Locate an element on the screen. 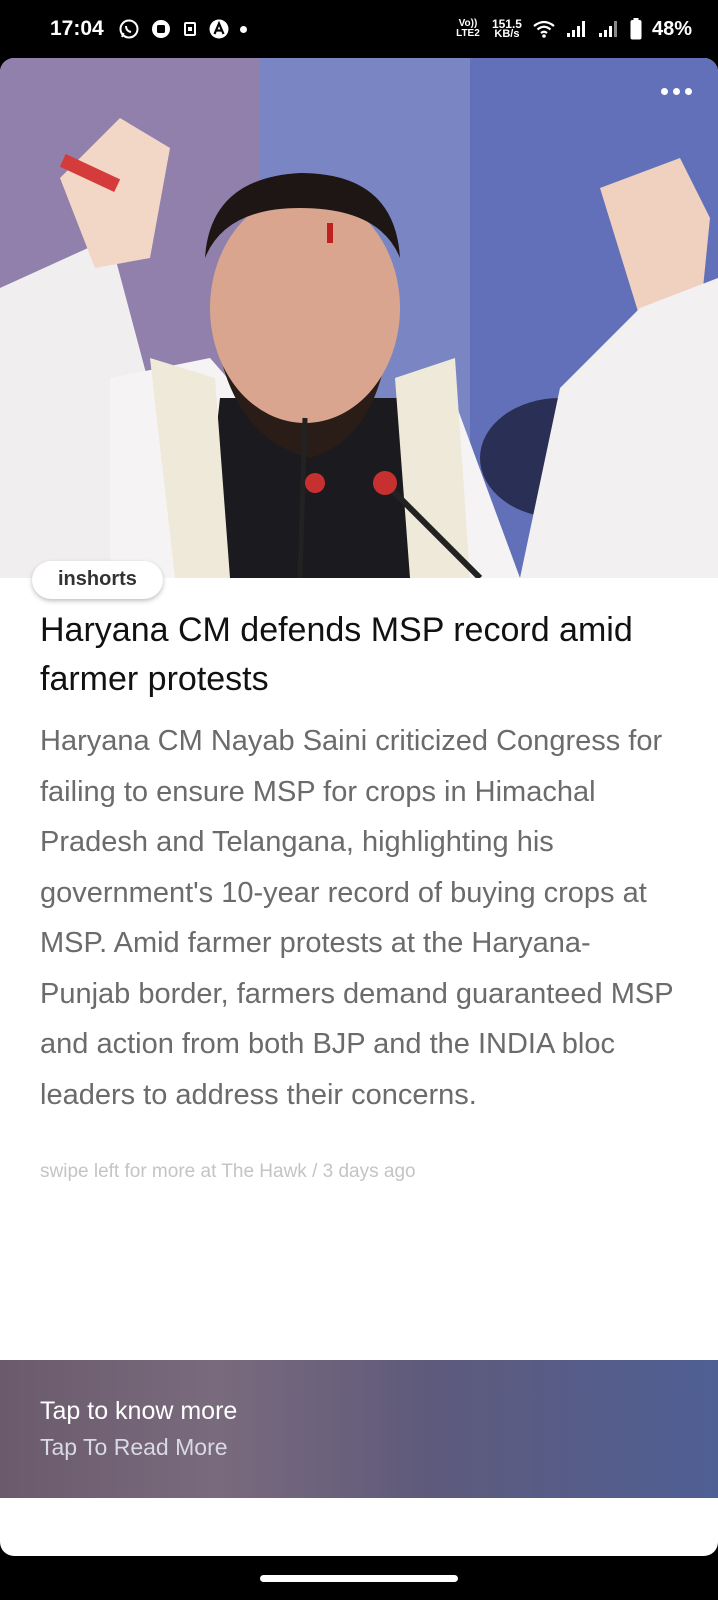  volte-indicator: Vo)) LTE2 is located at coordinates (468, 28).